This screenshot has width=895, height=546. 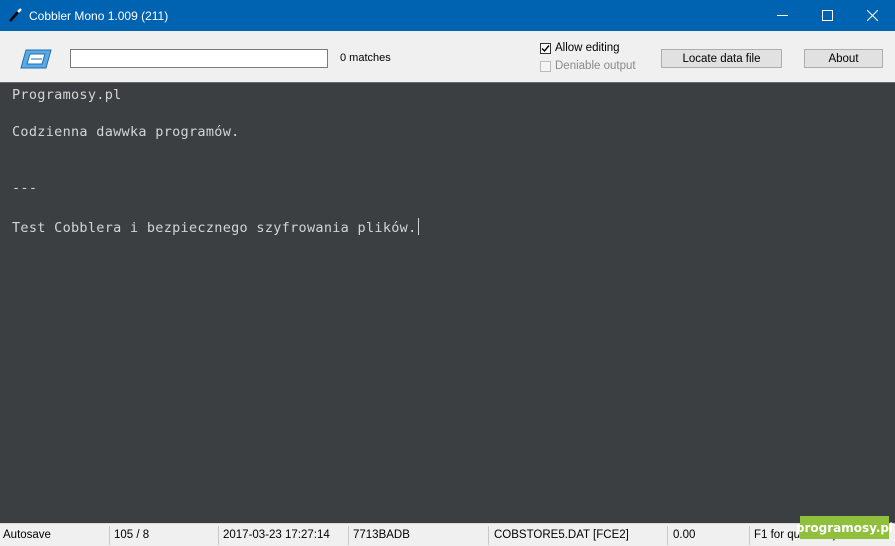 What do you see at coordinates (844, 527) in the screenshot?
I see `watermark-logo: programosy.pl` at bounding box center [844, 527].